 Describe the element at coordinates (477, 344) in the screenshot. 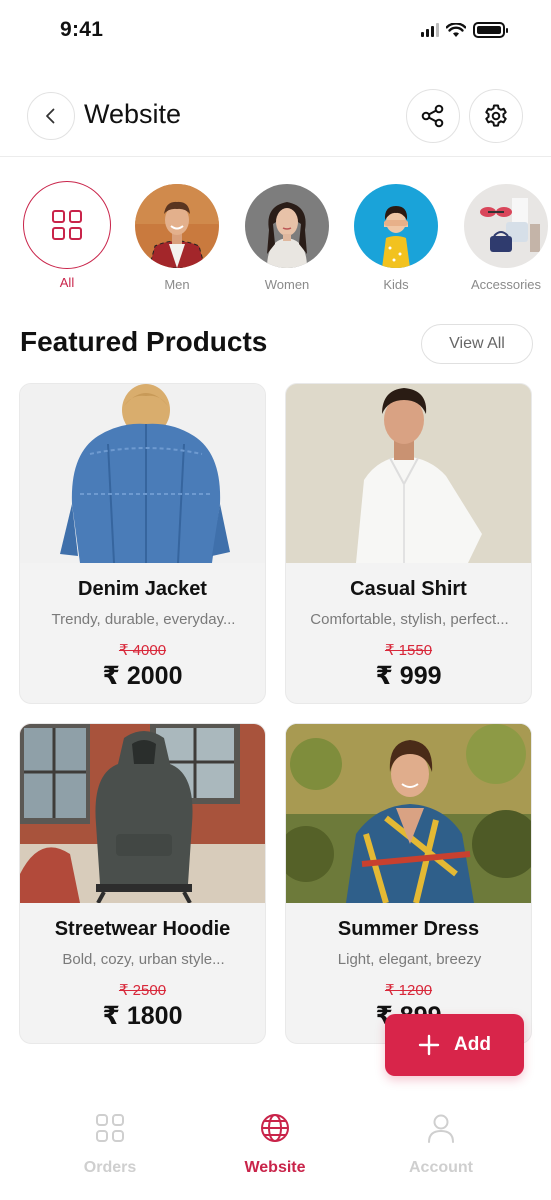

I see `view-all-button: View All` at that location.